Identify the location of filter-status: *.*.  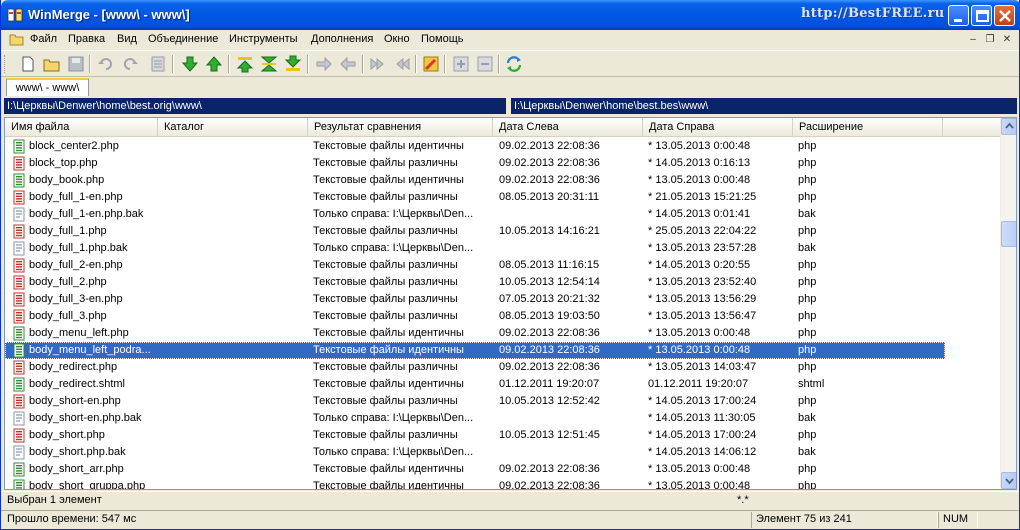
(743, 500).